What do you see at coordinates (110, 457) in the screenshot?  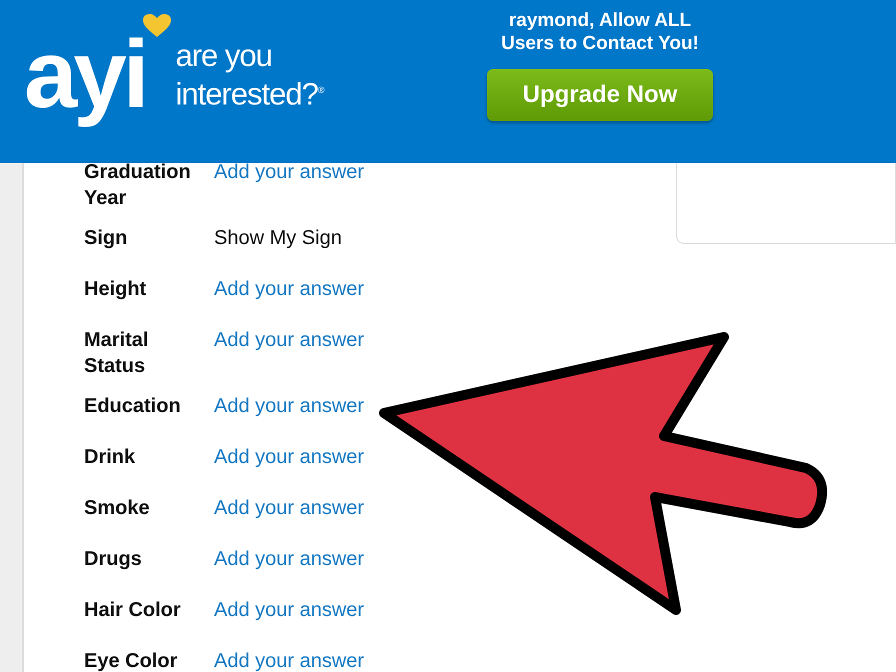 I see `field-label: Drink` at bounding box center [110, 457].